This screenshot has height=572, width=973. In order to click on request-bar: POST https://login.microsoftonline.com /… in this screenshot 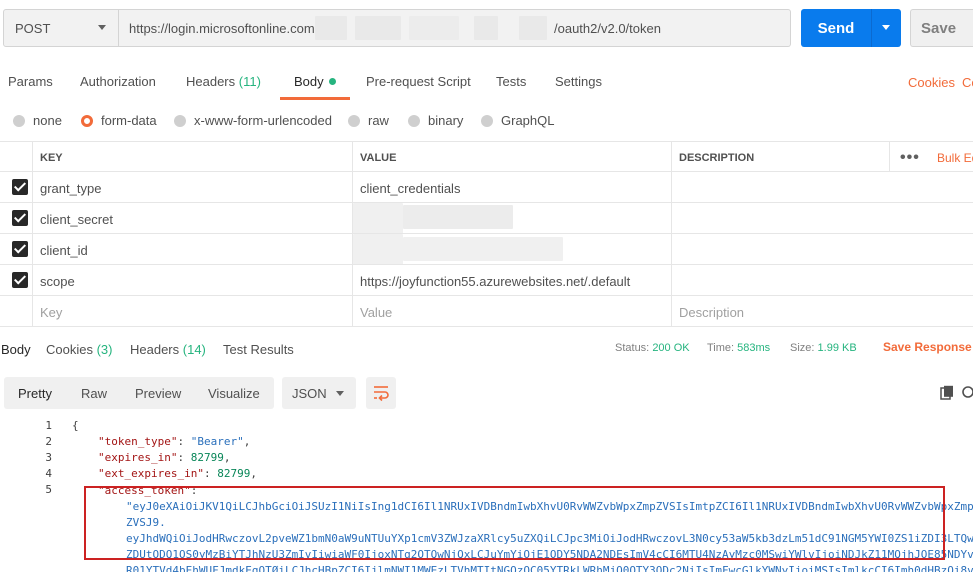, I will do `click(486, 29)`.